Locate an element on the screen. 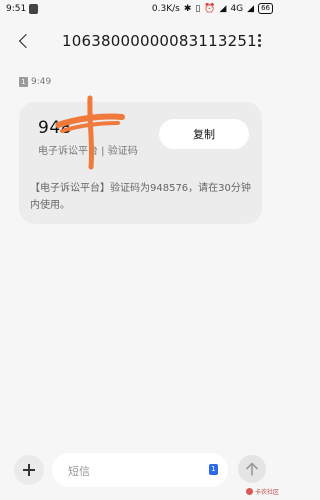 The image size is (320, 500). redaction-scribble is located at coordinates (90, 132).